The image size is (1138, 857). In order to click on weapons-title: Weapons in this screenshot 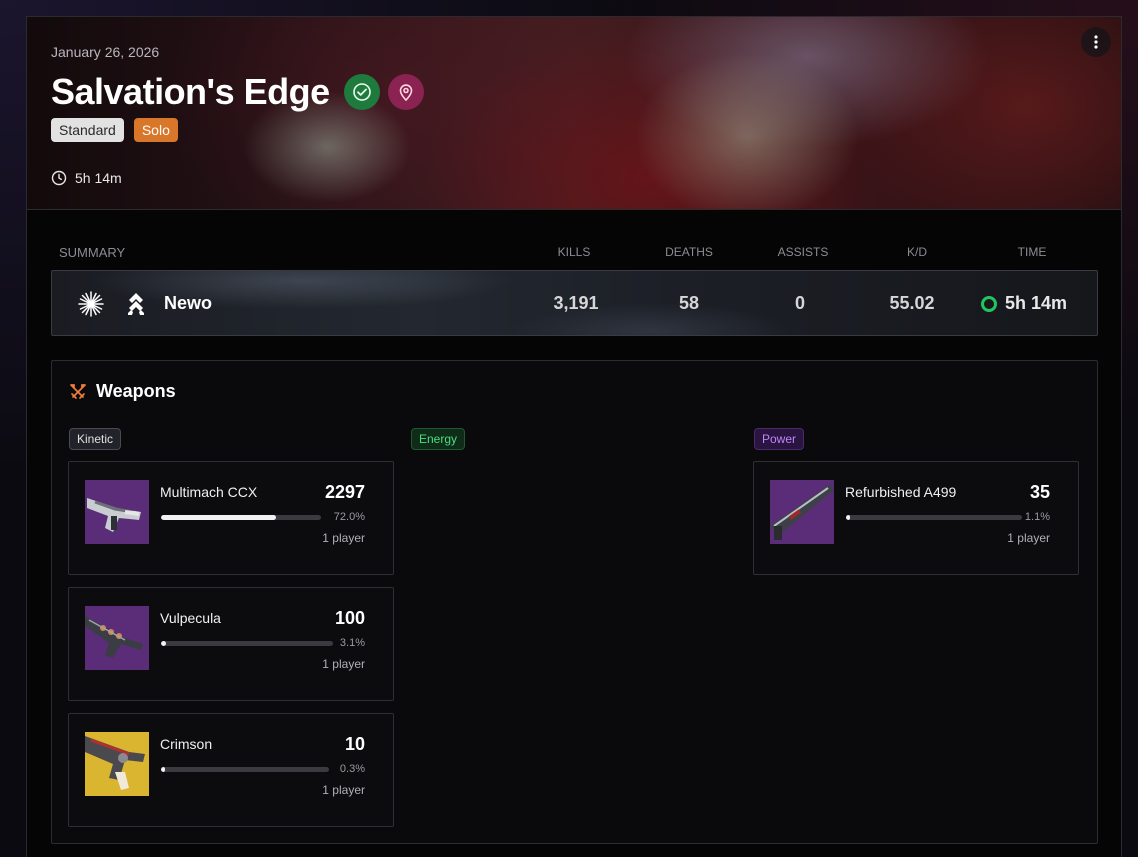, I will do `click(136, 391)`.